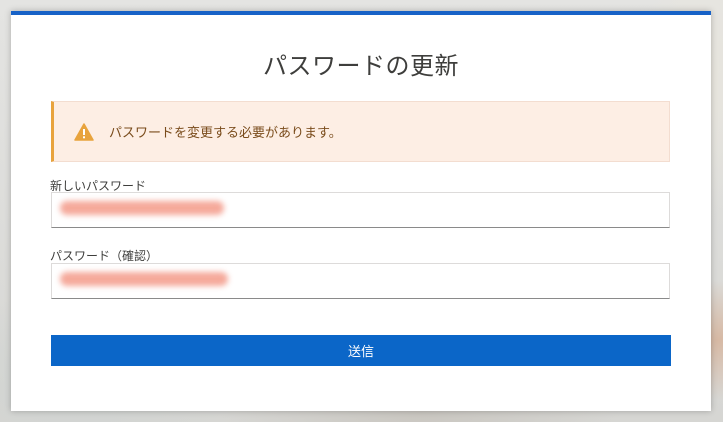 The width and height of the screenshot is (723, 422). I want to click on new-password-masked-value, so click(142, 208).